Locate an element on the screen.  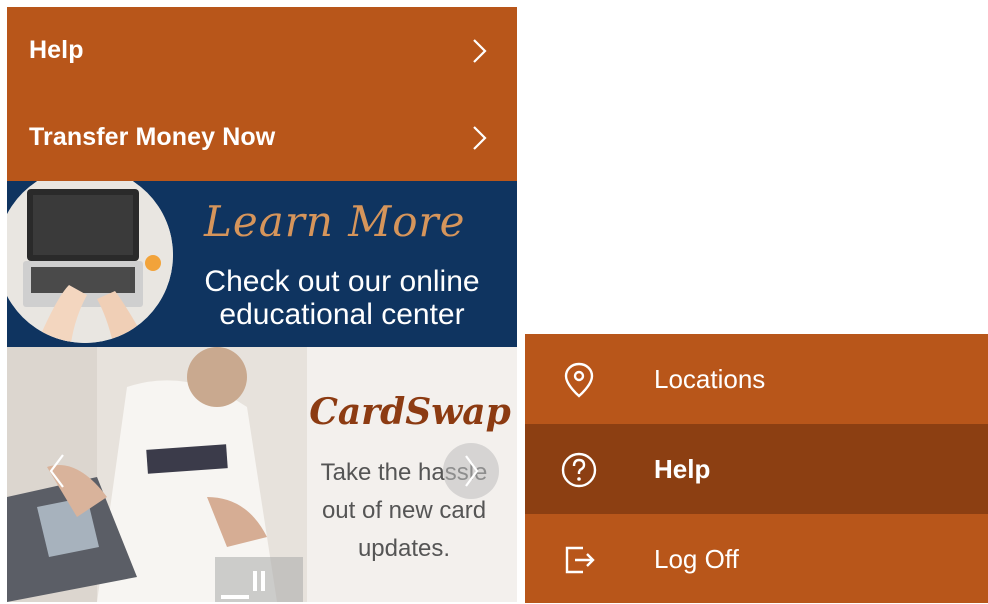
carousel-controls is located at coordinates (259, 579).